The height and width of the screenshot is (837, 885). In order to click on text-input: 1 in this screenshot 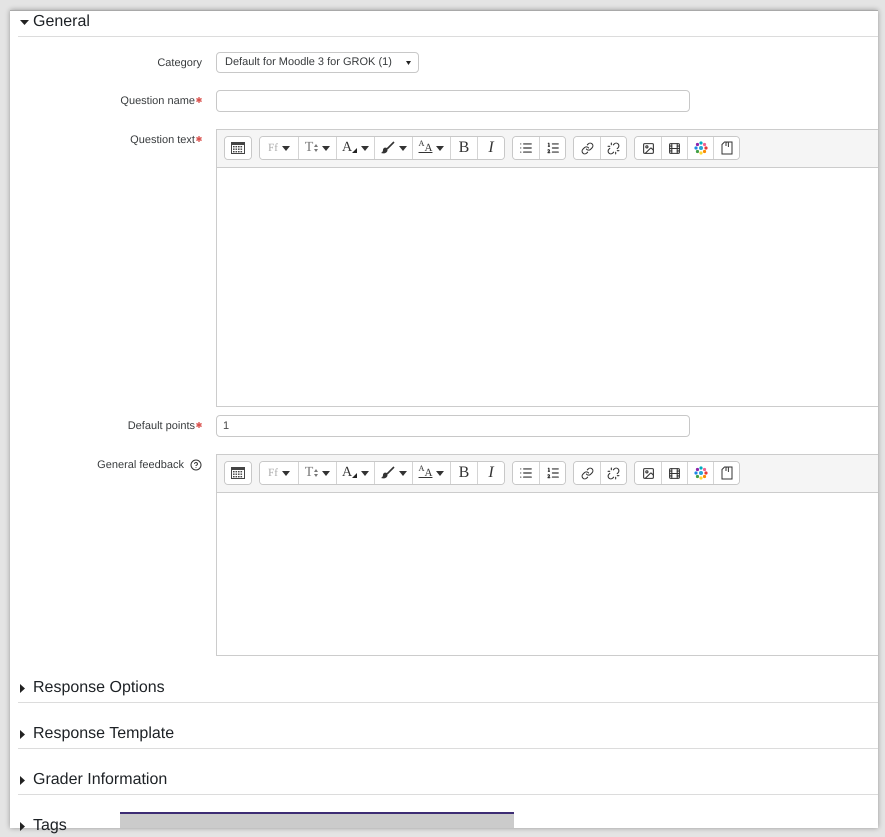, I will do `click(453, 426)`.